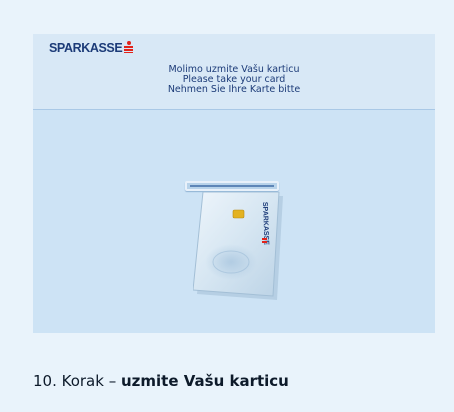 Image resolution: width=454 pixels, height=412 pixels. What do you see at coordinates (77, 381) in the screenshot?
I see `step-label: 10. Korak –` at bounding box center [77, 381].